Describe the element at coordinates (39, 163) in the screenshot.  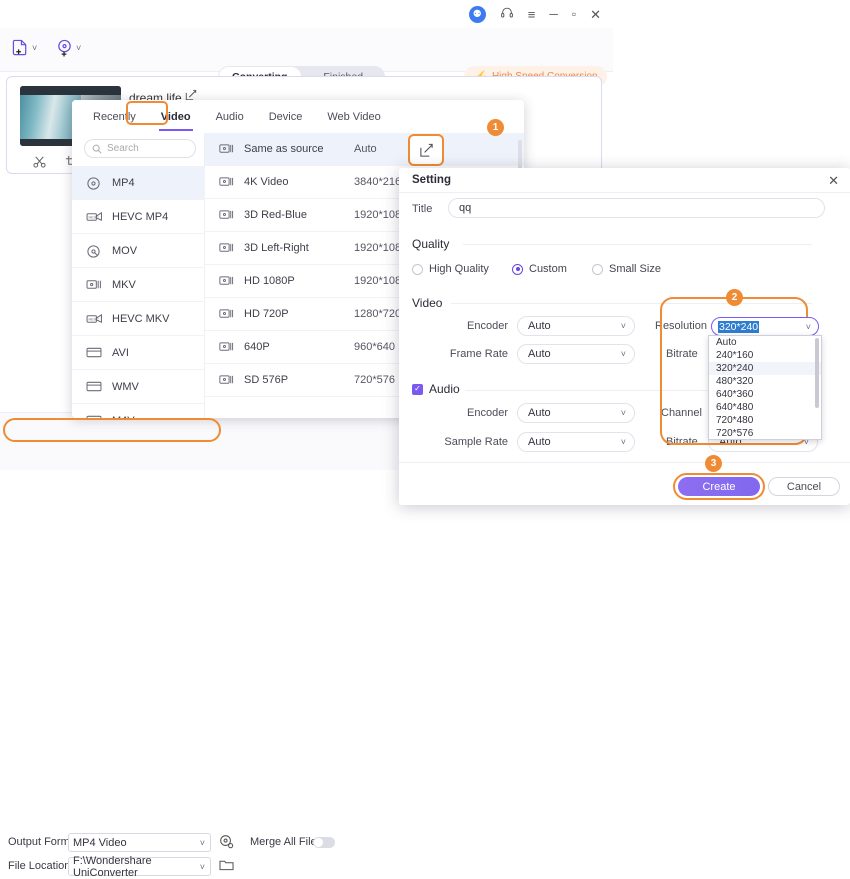
I see `trim-icon` at that location.